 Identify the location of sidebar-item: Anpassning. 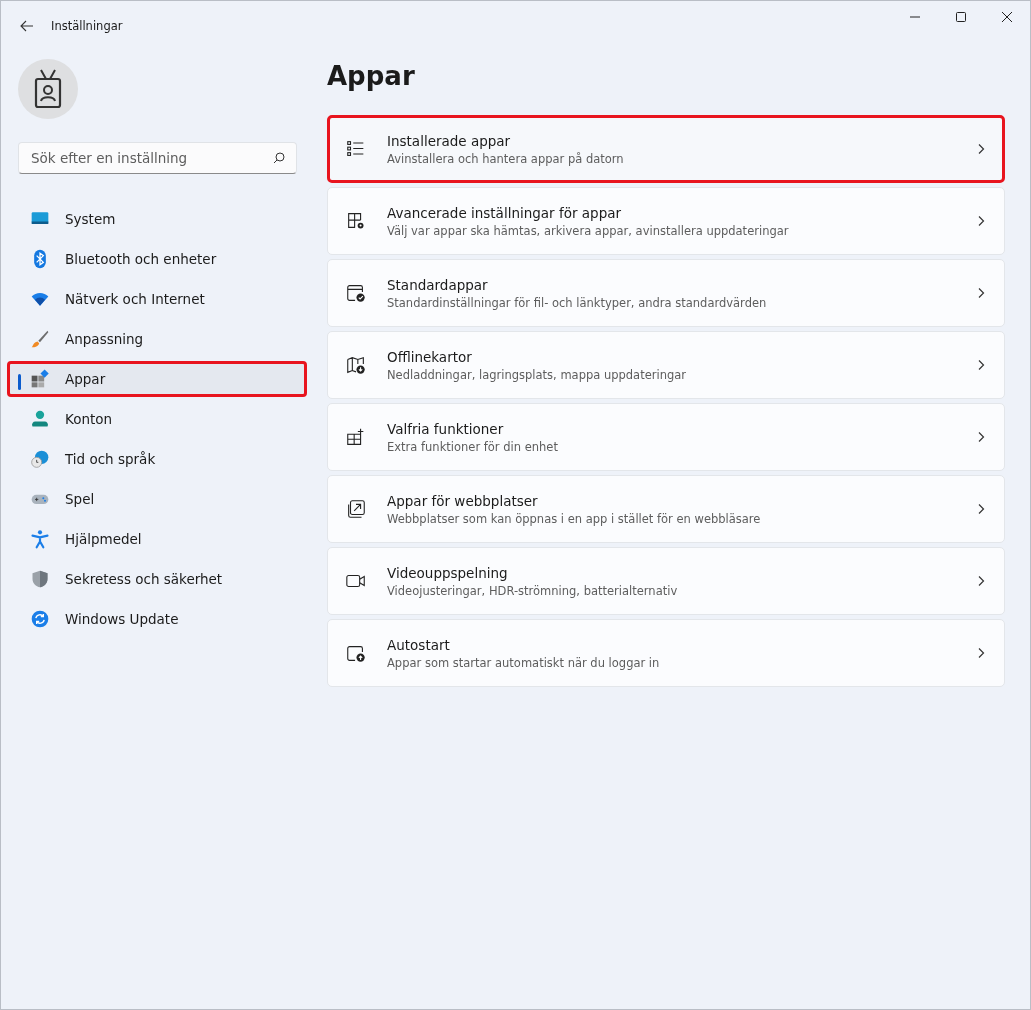
(157, 339).